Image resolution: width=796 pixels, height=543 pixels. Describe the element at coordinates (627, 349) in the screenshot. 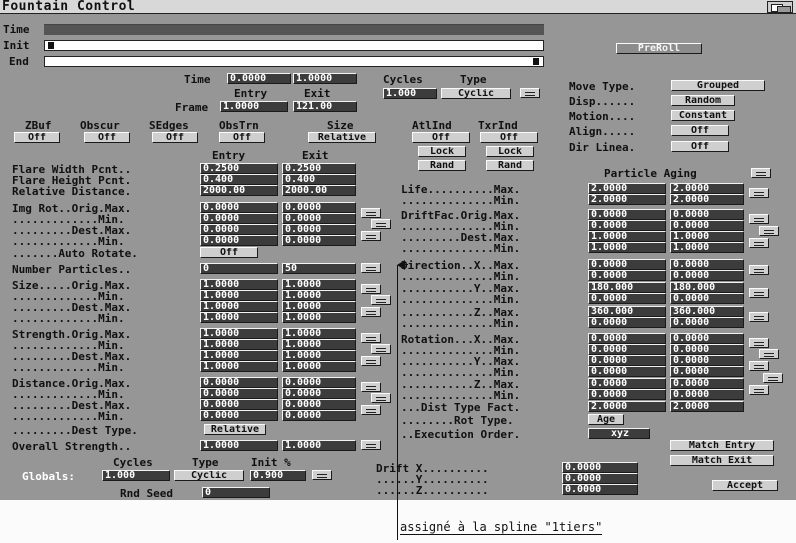

I see `rotation-x-min-a: 0.0000` at that location.